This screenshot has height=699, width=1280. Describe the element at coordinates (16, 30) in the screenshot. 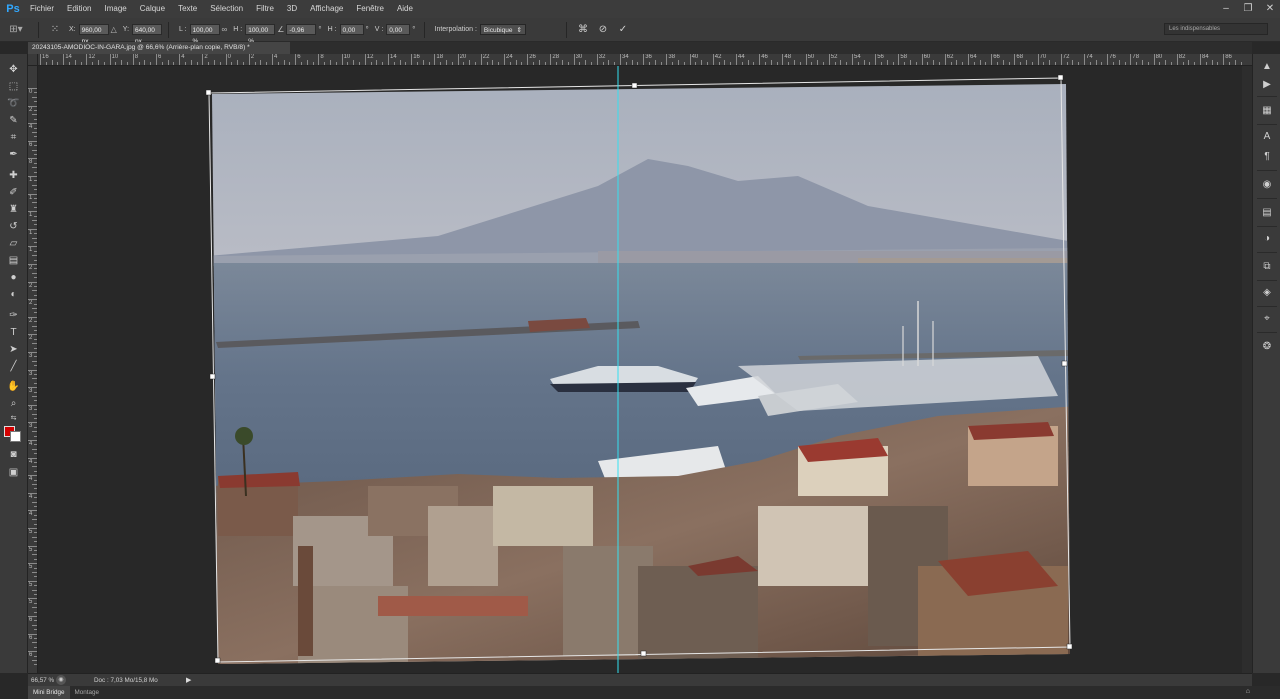

I see `transform-tool-preset-icon: ⊞▾` at that location.